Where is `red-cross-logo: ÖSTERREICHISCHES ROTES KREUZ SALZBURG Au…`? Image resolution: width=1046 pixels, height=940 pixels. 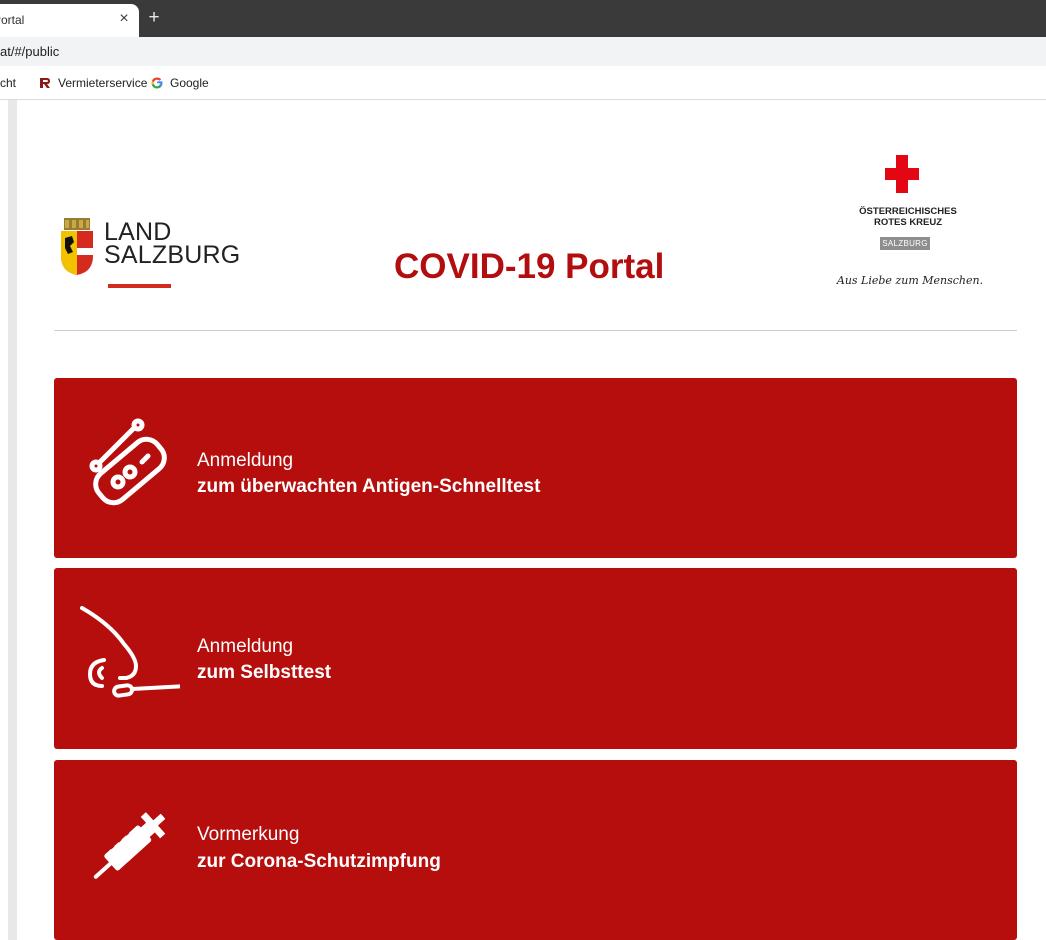 red-cross-logo: ÖSTERREICHISCHES ROTES KREUZ SALZBURG Au… is located at coordinates (920, 225).